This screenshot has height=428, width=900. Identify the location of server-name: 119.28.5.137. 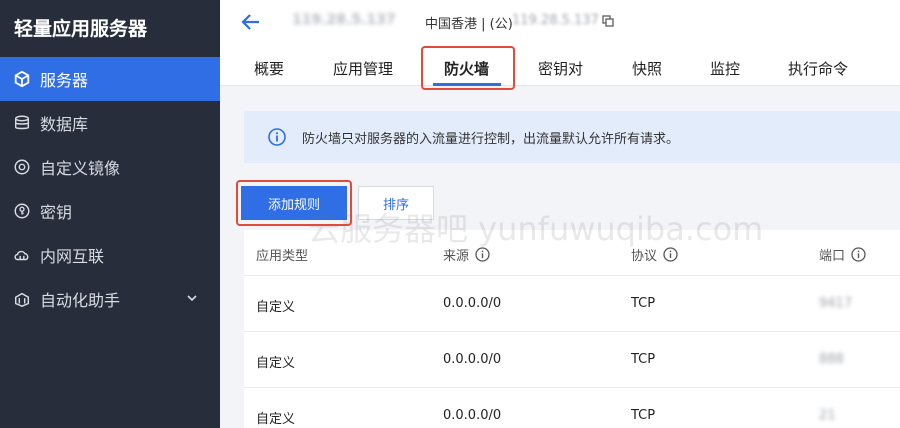
(344, 20).